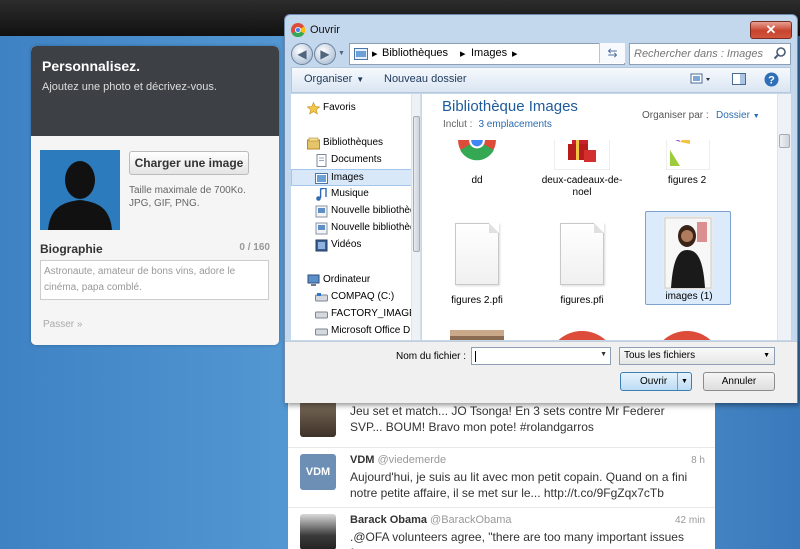 The width and height of the screenshot is (800, 549). Describe the element at coordinates (582, 155) in the screenshot. I see `gift-image-thumbnail` at that location.